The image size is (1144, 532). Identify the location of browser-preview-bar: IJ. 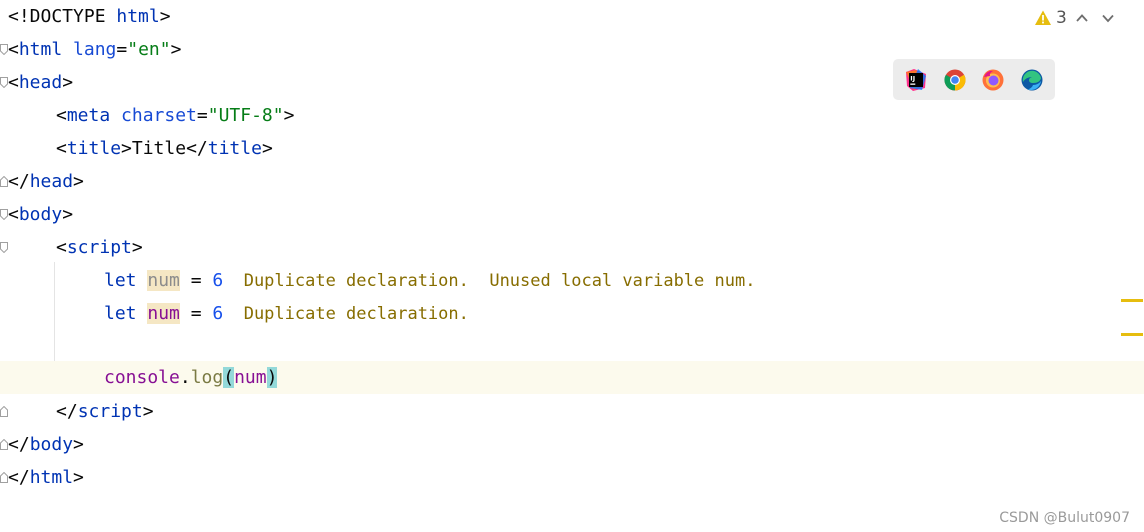
(974, 79).